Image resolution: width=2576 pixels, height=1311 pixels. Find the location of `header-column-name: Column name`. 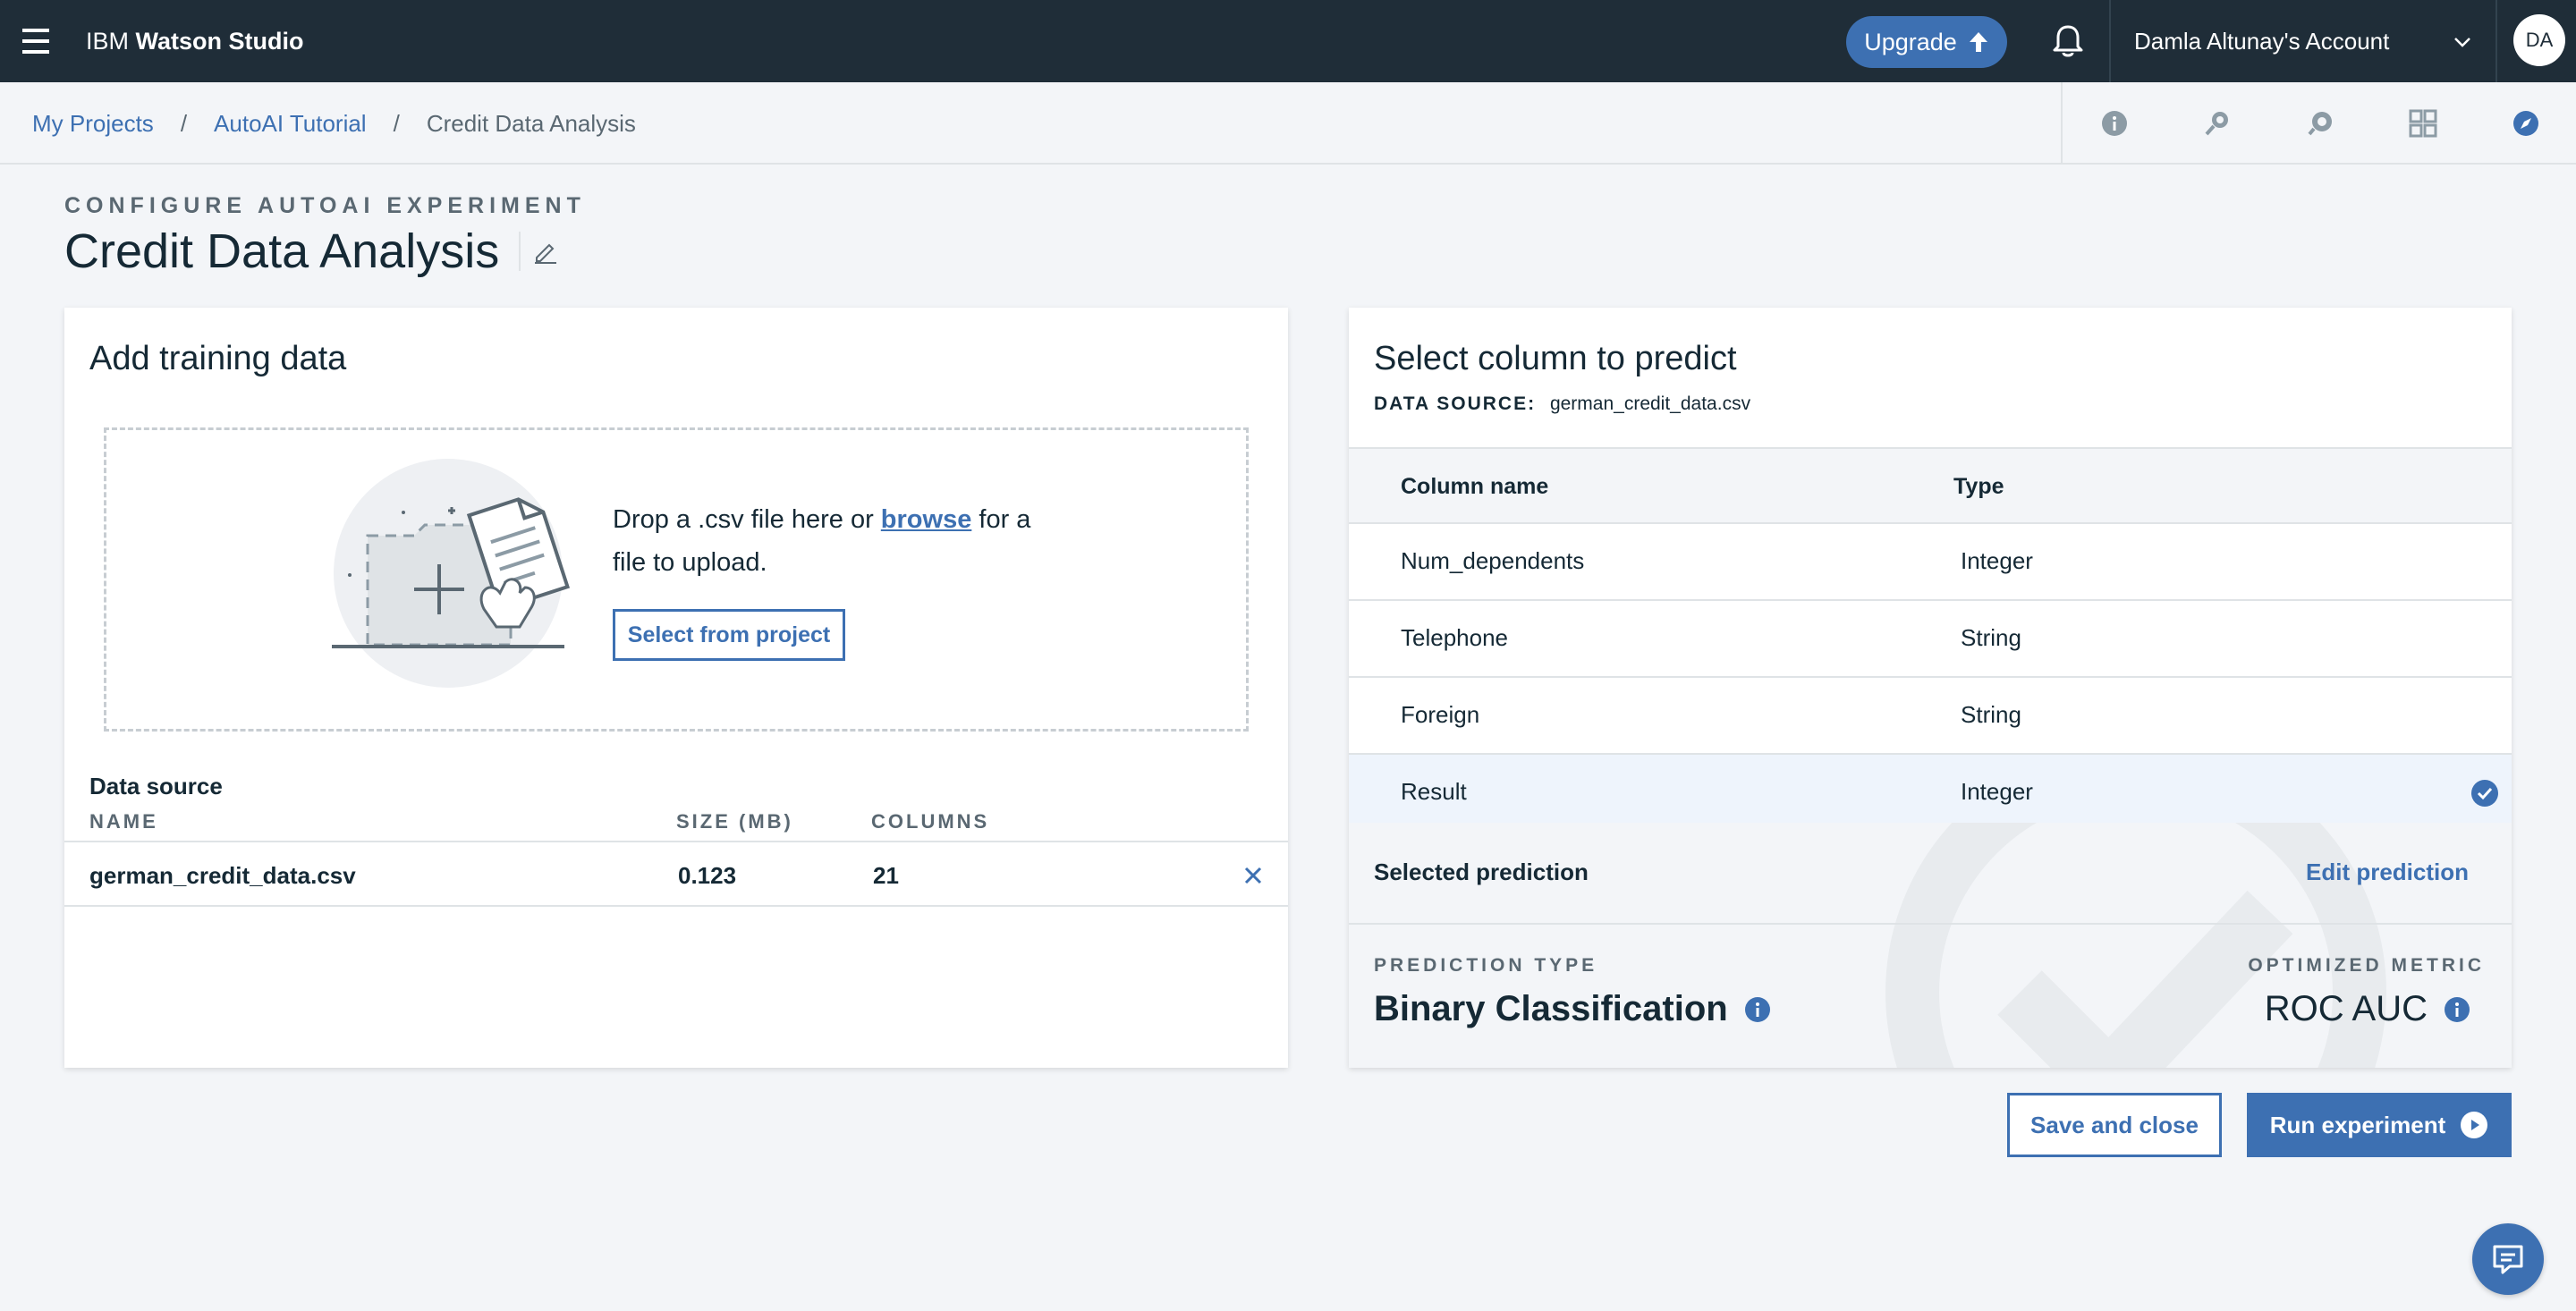

header-column-name: Column name is located at coordinates (1475, 486).